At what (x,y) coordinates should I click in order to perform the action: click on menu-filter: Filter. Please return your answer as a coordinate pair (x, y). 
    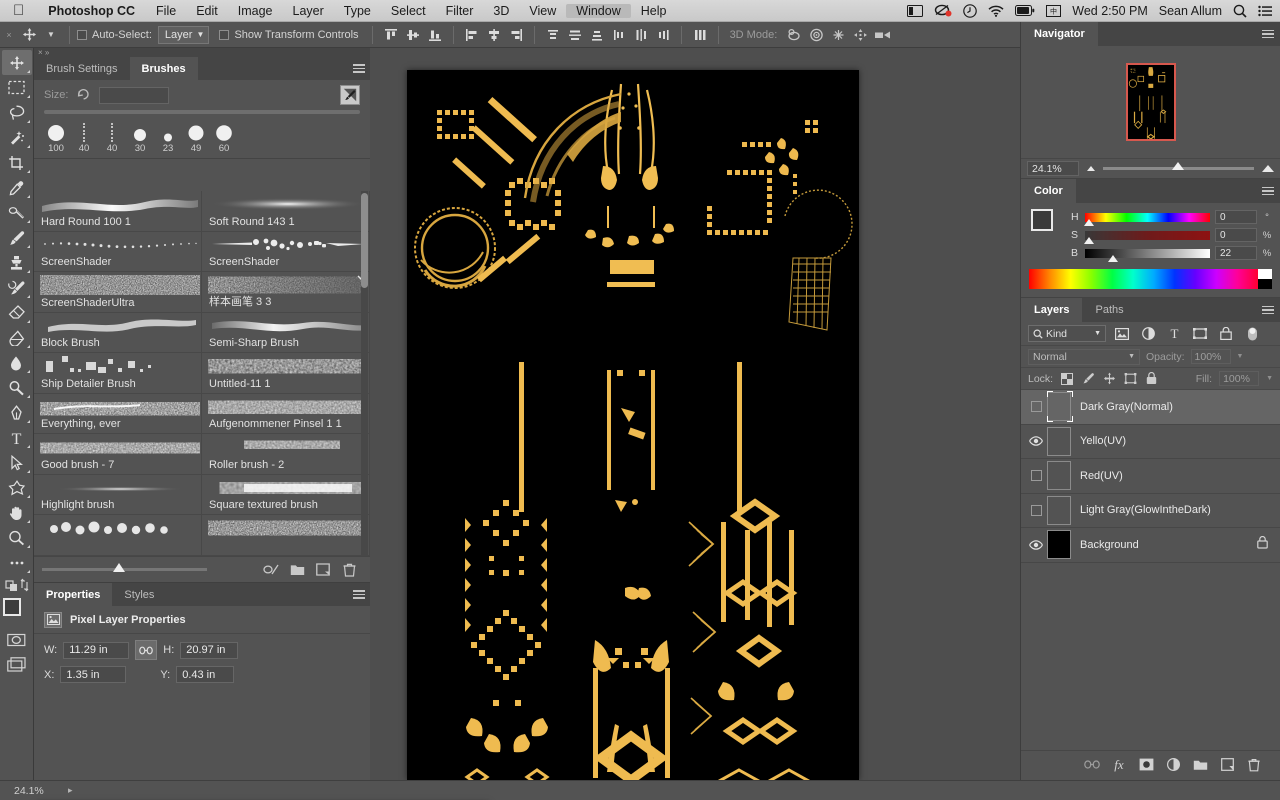
    Looking at the image, I should click on (460, 11).